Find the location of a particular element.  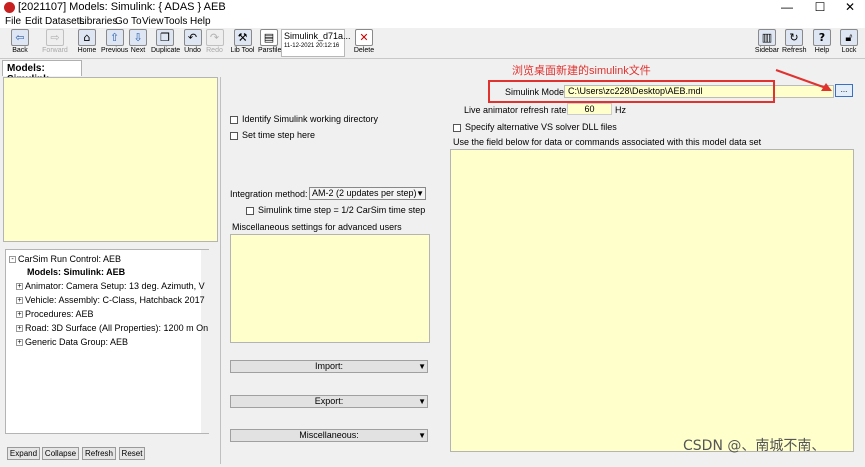

redo-icon: ↷ is located at coordinates (214, 37).